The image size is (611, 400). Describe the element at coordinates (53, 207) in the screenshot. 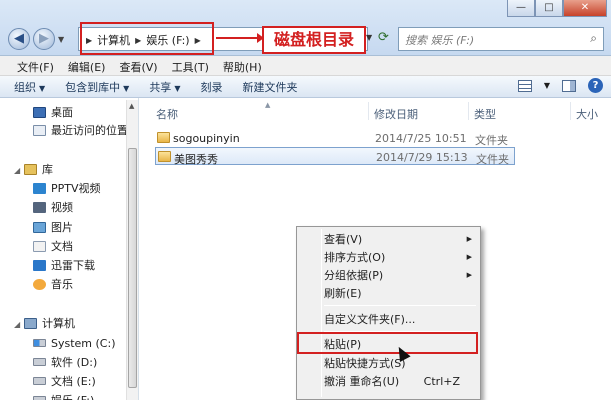

I see `nav-videos: 视频` at that location.